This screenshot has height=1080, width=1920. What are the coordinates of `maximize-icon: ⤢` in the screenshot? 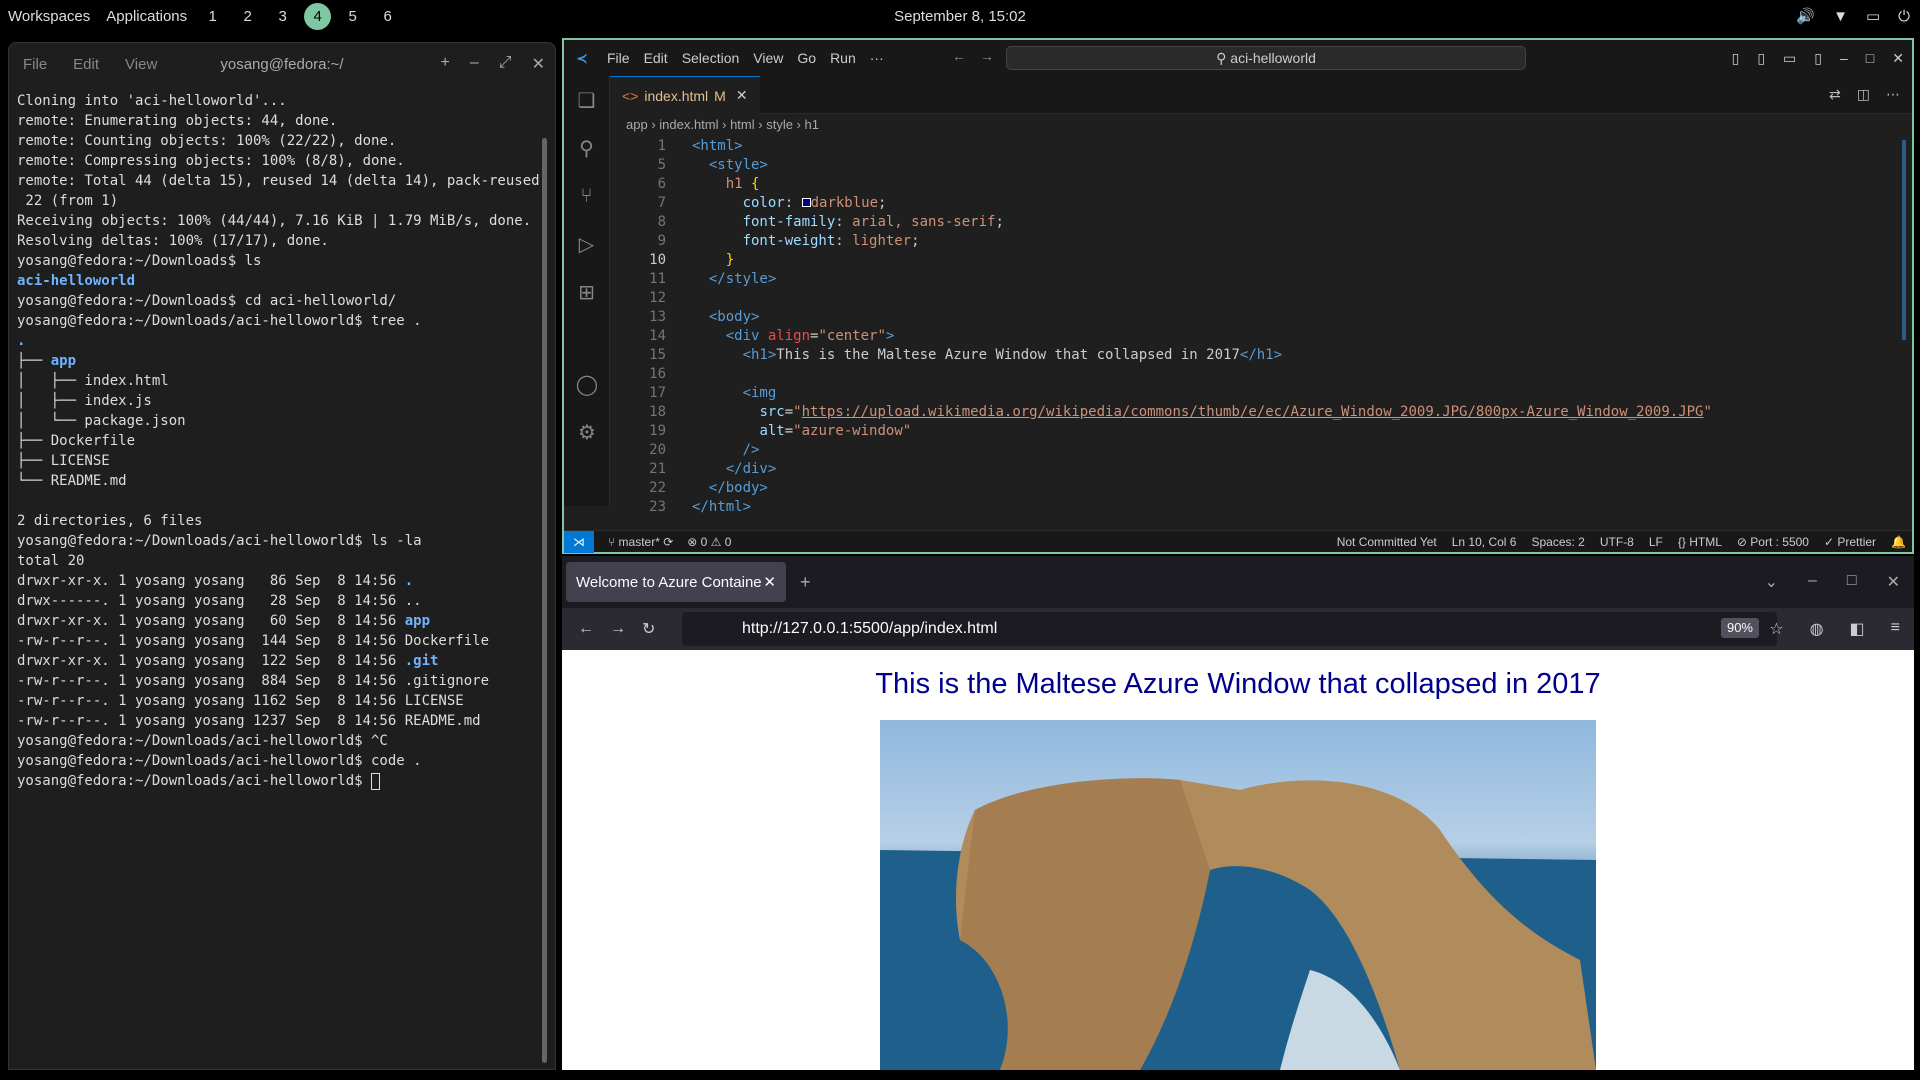 It's located at (505, 64).